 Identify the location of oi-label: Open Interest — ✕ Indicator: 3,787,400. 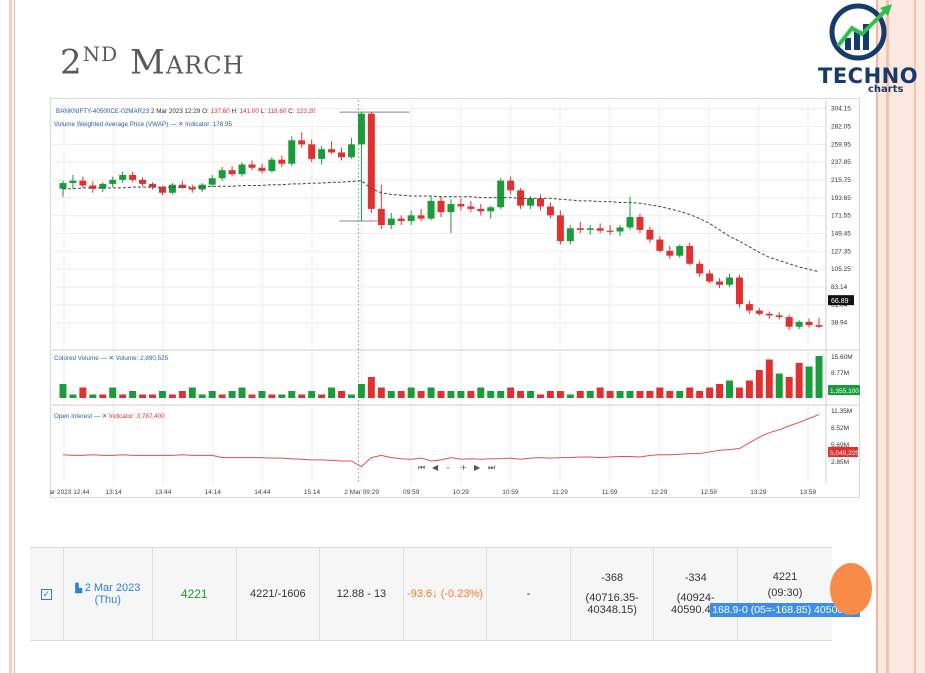
(109, 416).